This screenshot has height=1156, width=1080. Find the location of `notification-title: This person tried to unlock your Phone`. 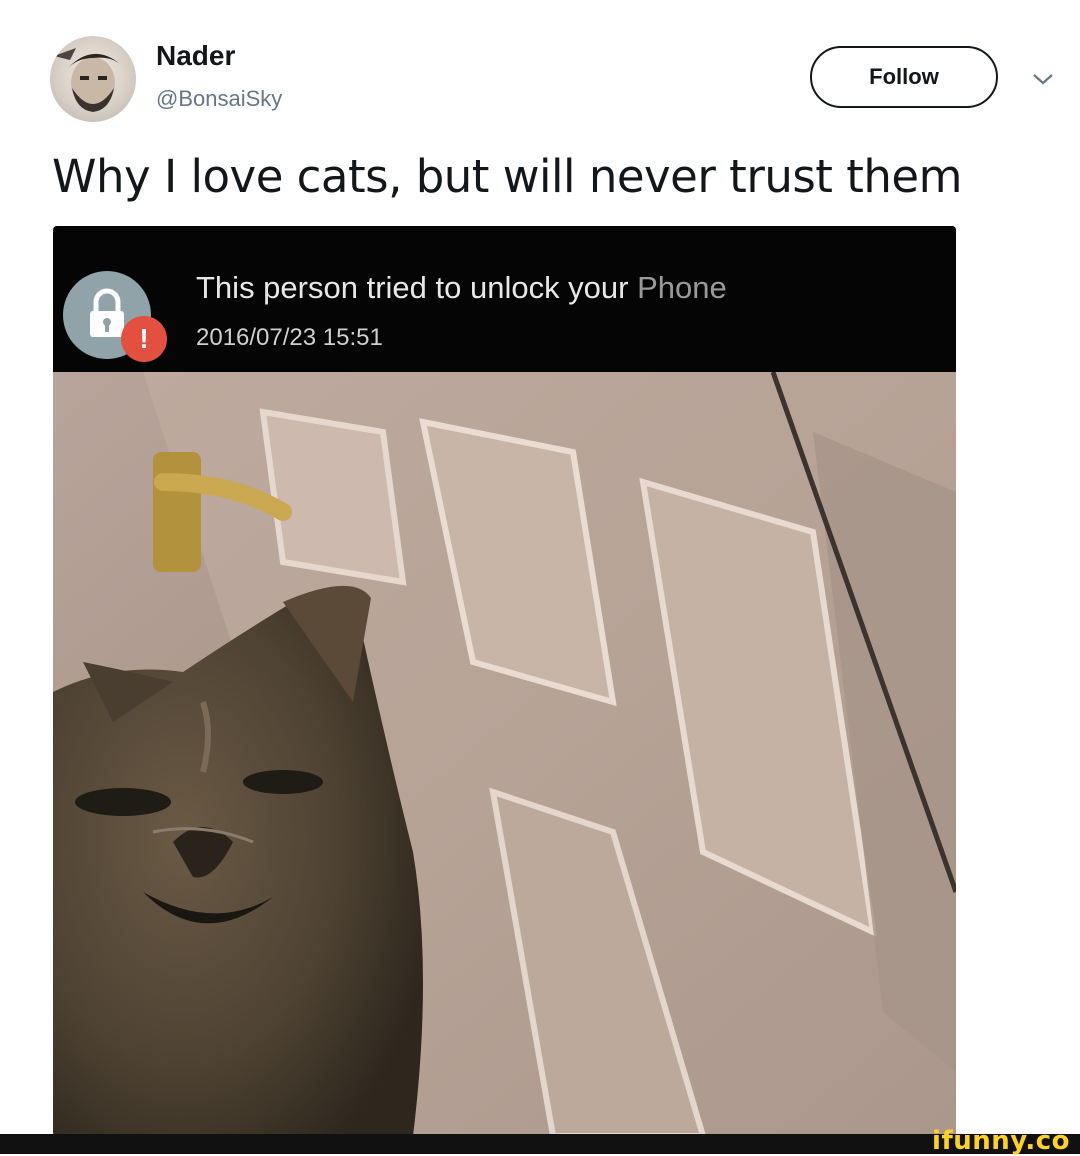

notification-title: This person tried to unlock your Phone is located at coordinates (461, 288).